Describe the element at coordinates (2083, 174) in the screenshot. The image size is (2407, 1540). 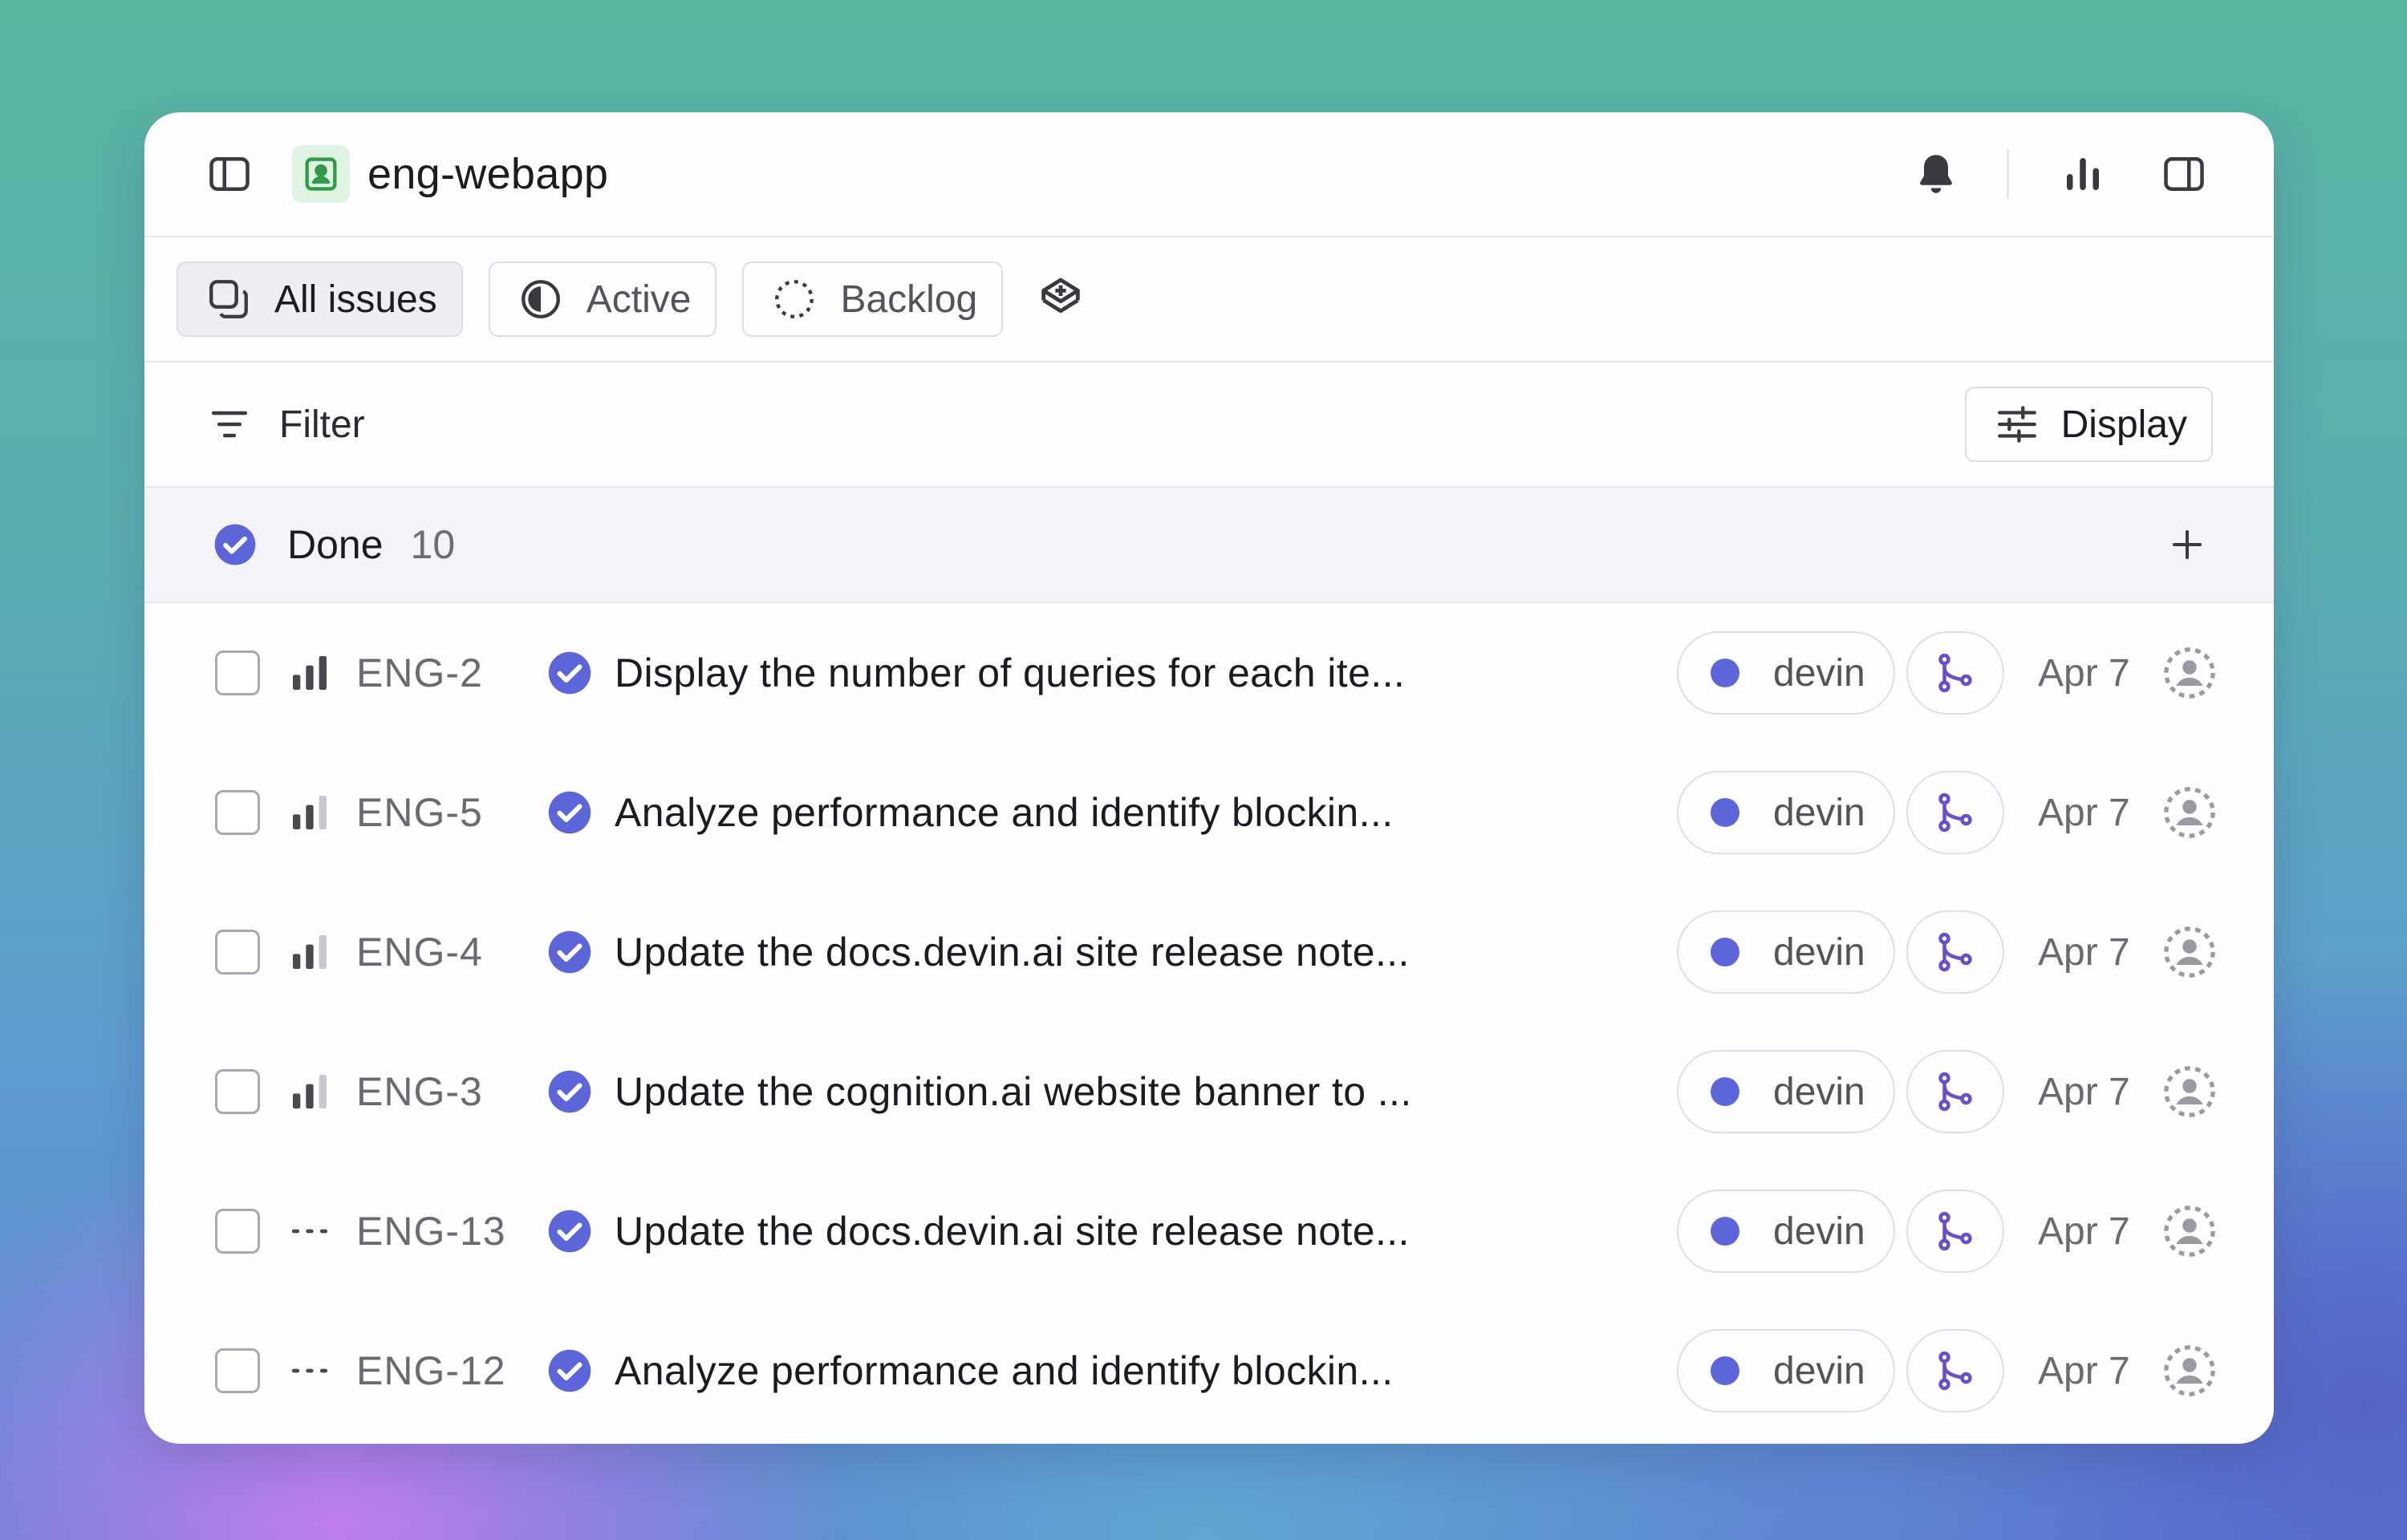
I see `bar-chart-icon` at that location.